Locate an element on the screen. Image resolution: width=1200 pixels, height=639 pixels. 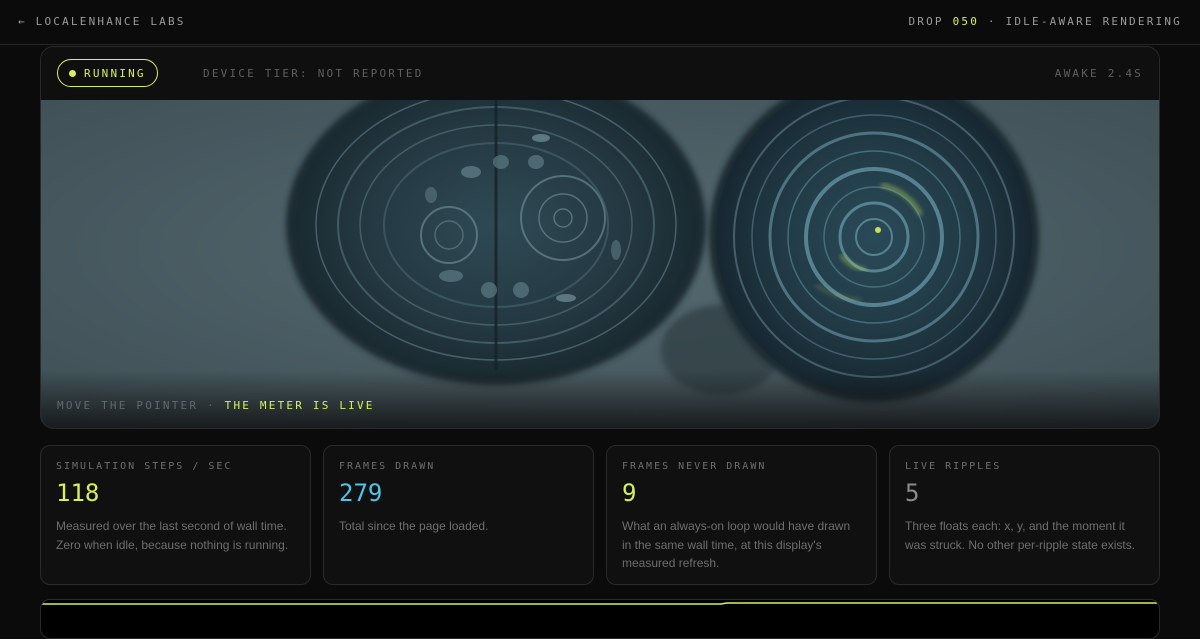
caption-live: The meter is live is located at coordinates (299, 405).